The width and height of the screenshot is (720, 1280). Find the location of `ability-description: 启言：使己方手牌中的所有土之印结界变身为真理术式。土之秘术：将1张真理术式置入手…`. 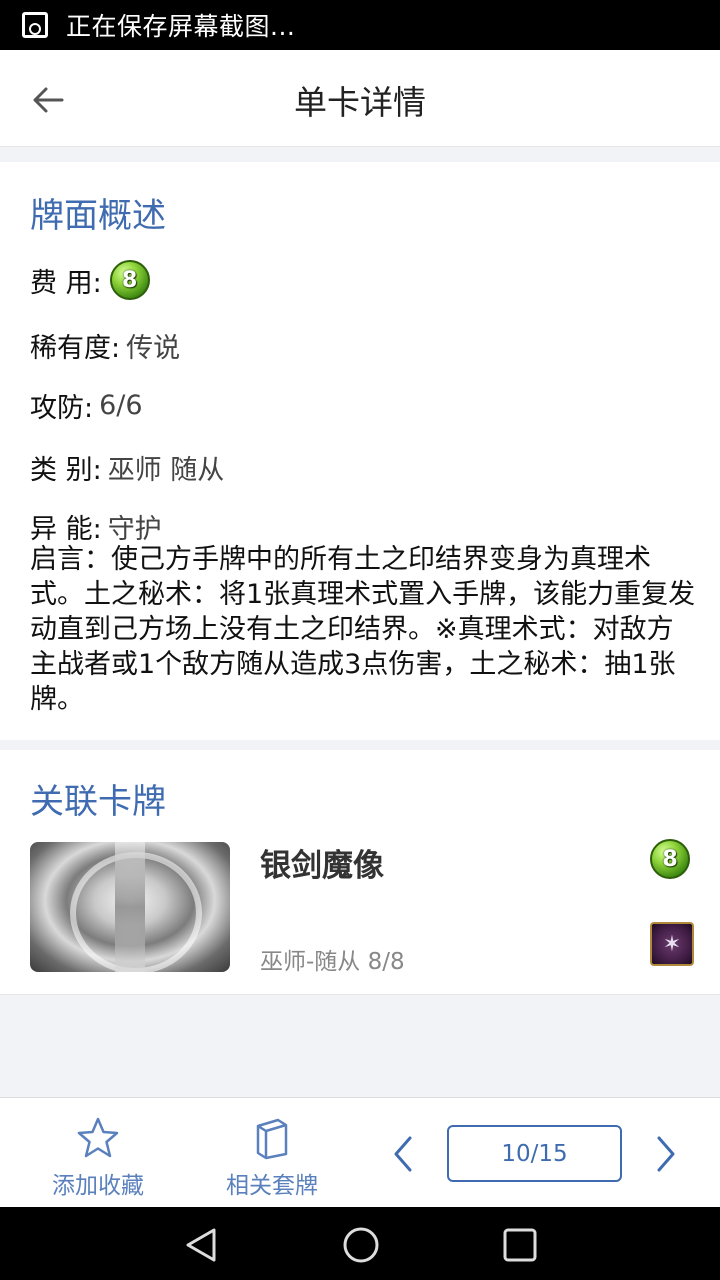

ability-description: 启言：使己方手牌中的所有土之印结界变身为真理术式。土之秘术：将1张真理术式置入手… is located at coordinates (363, 629).